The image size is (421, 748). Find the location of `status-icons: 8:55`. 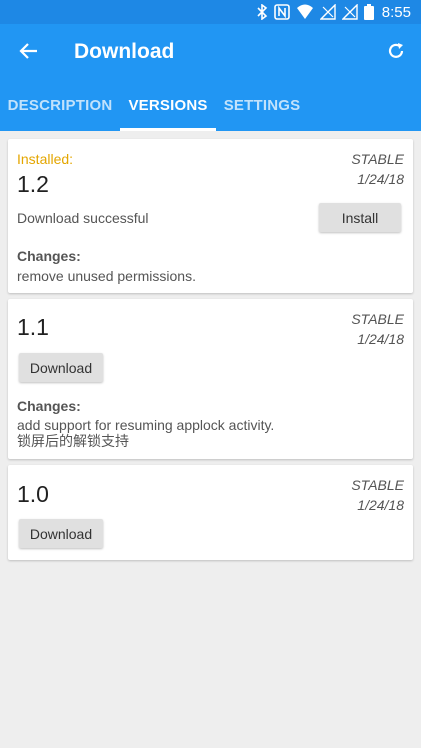

status-icons: 8:55 is located at coordinates (333, 12).